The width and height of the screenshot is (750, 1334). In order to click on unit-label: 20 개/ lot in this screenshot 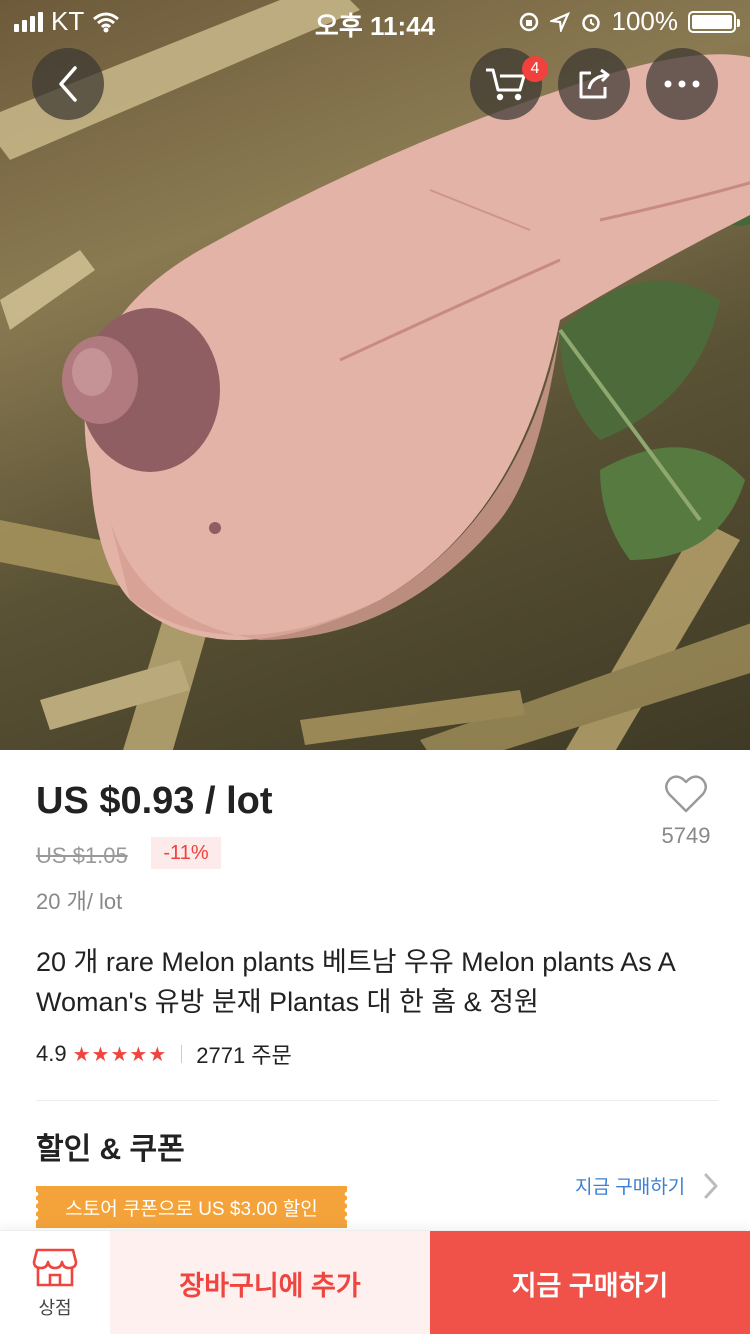, I will do `click(79, 901)`.